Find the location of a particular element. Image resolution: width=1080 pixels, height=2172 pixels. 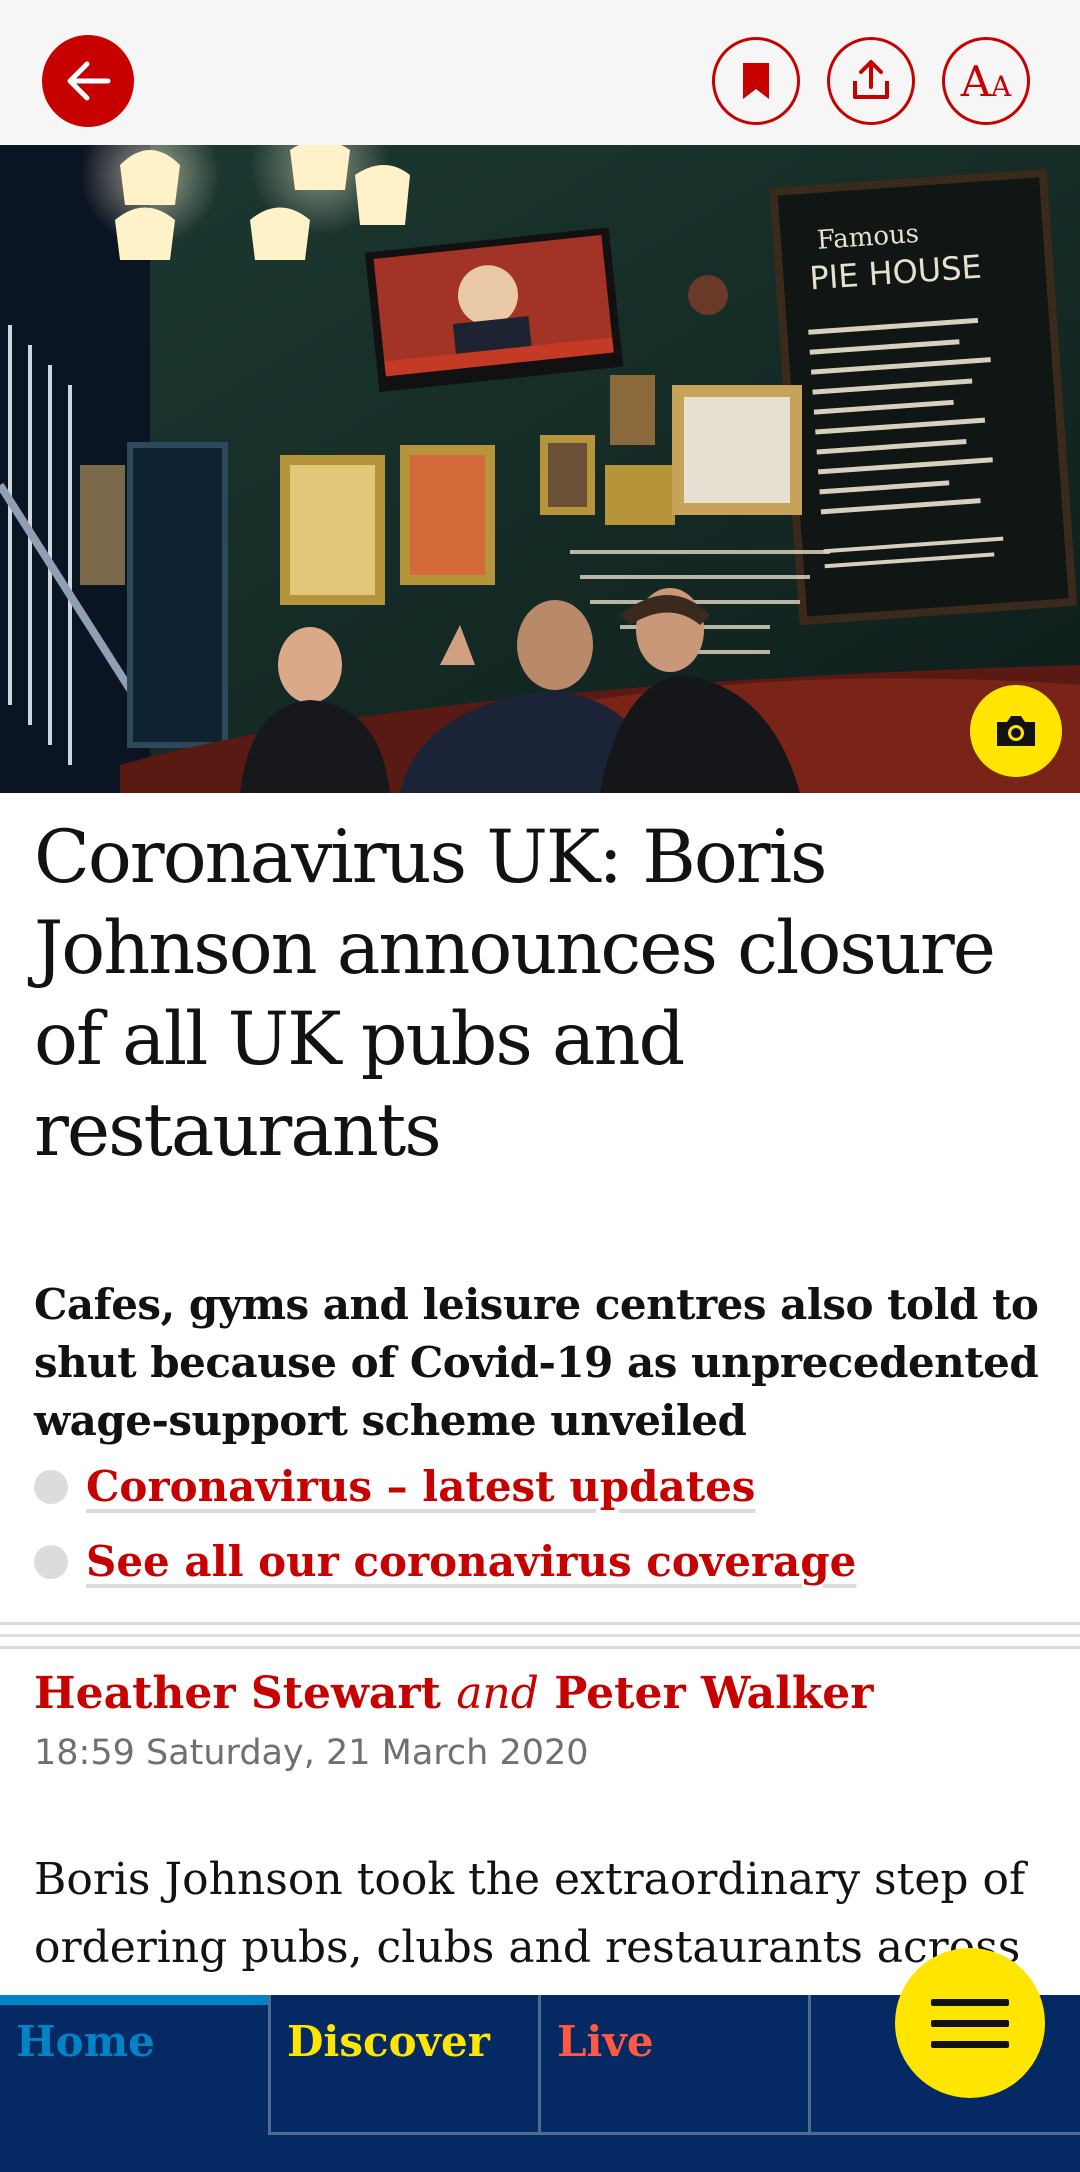

bookmark-icon is located at coordinates (756, 81).